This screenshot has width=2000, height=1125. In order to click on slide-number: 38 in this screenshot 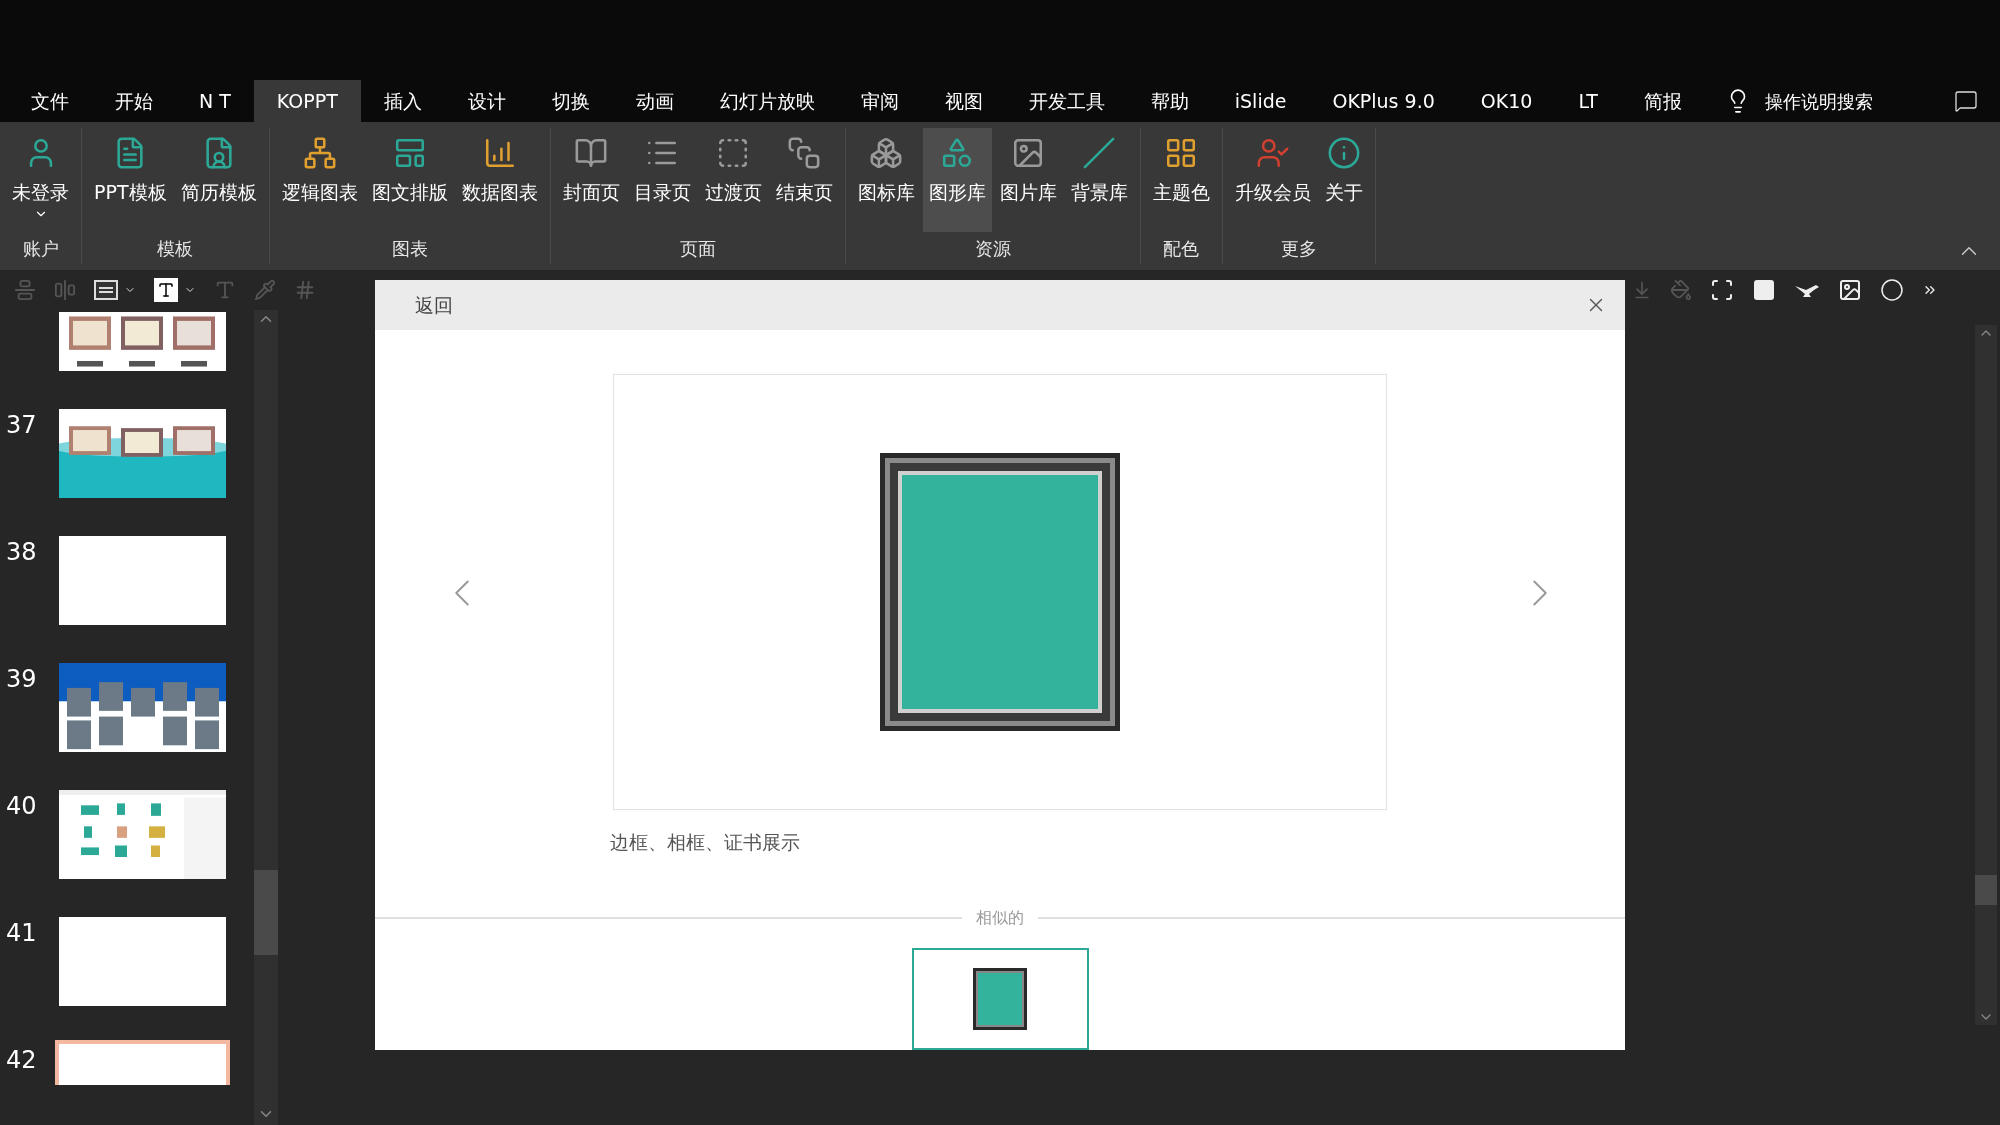, I will do `click(21, 552)`.